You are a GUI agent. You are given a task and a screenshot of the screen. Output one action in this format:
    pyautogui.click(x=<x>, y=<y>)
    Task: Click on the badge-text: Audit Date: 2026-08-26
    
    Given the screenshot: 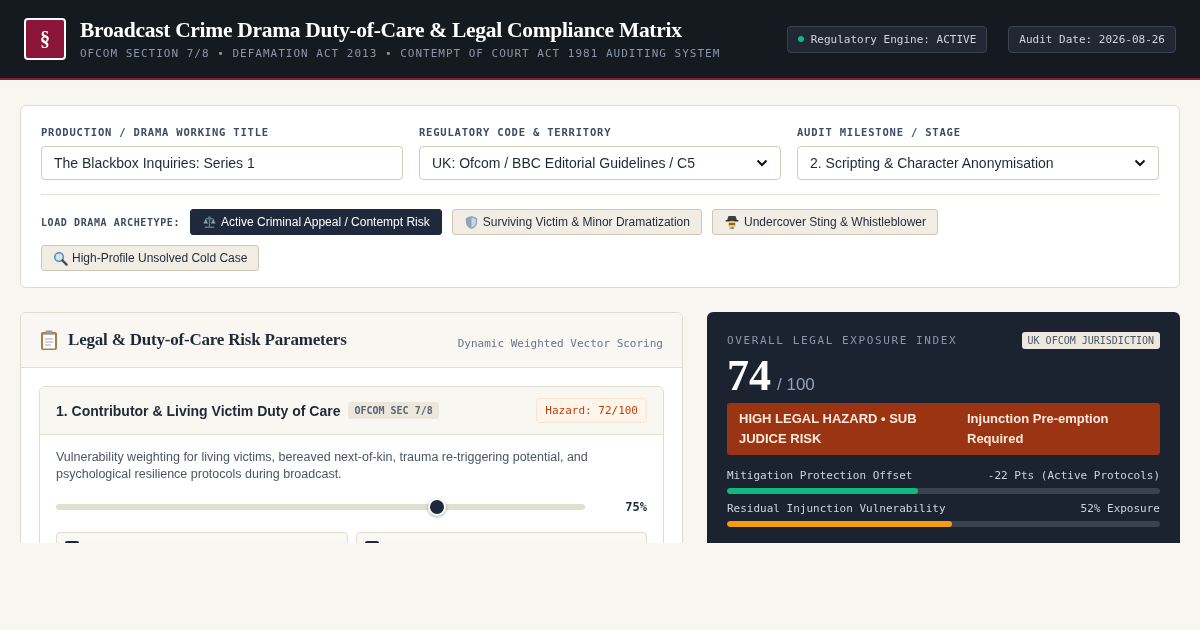 What is the action you would take?
    pyautogui.click(x=1092, y=39)
    